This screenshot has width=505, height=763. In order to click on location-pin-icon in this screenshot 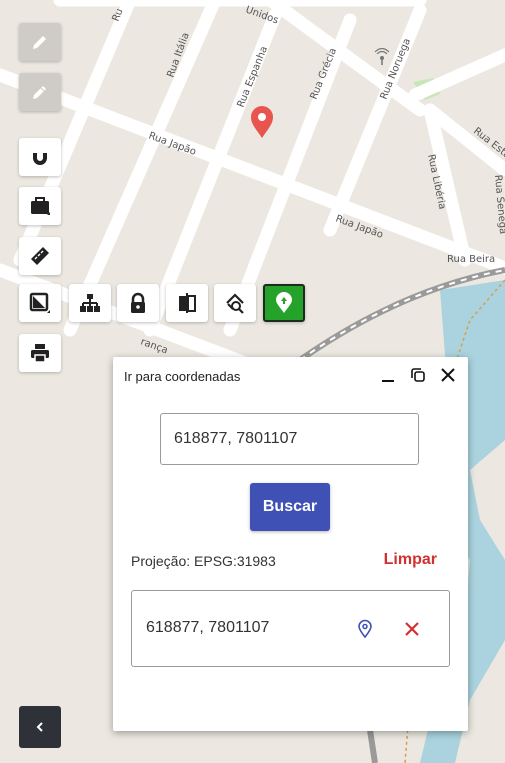, I will do `click(284, 302)`.